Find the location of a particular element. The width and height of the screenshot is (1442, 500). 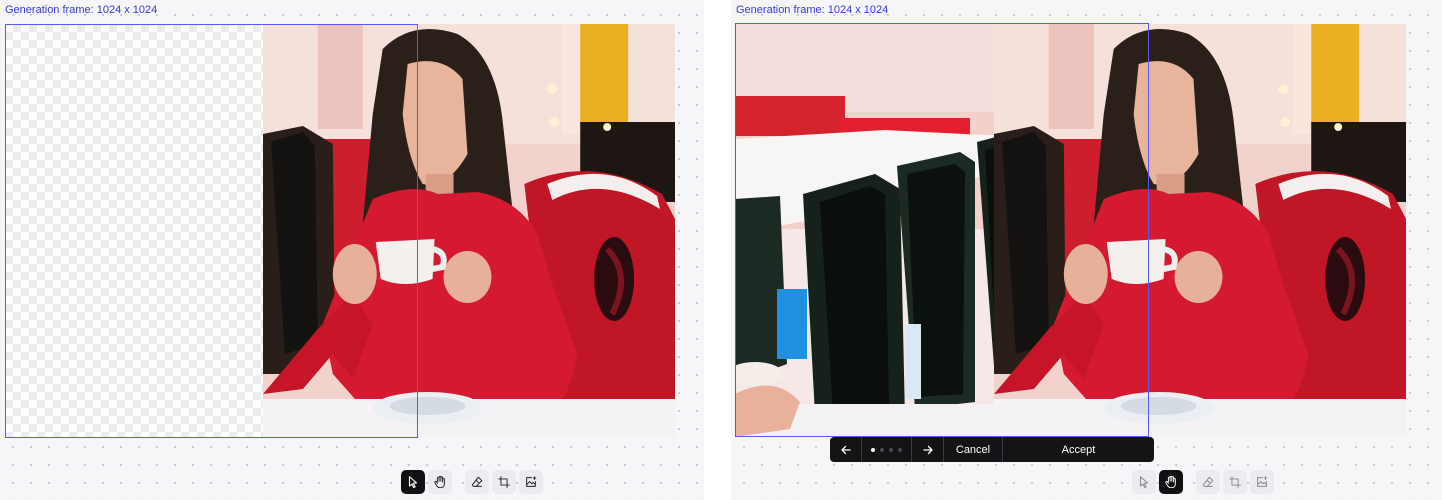

cancel-button: Cancel is located at coordinates (973, 449).